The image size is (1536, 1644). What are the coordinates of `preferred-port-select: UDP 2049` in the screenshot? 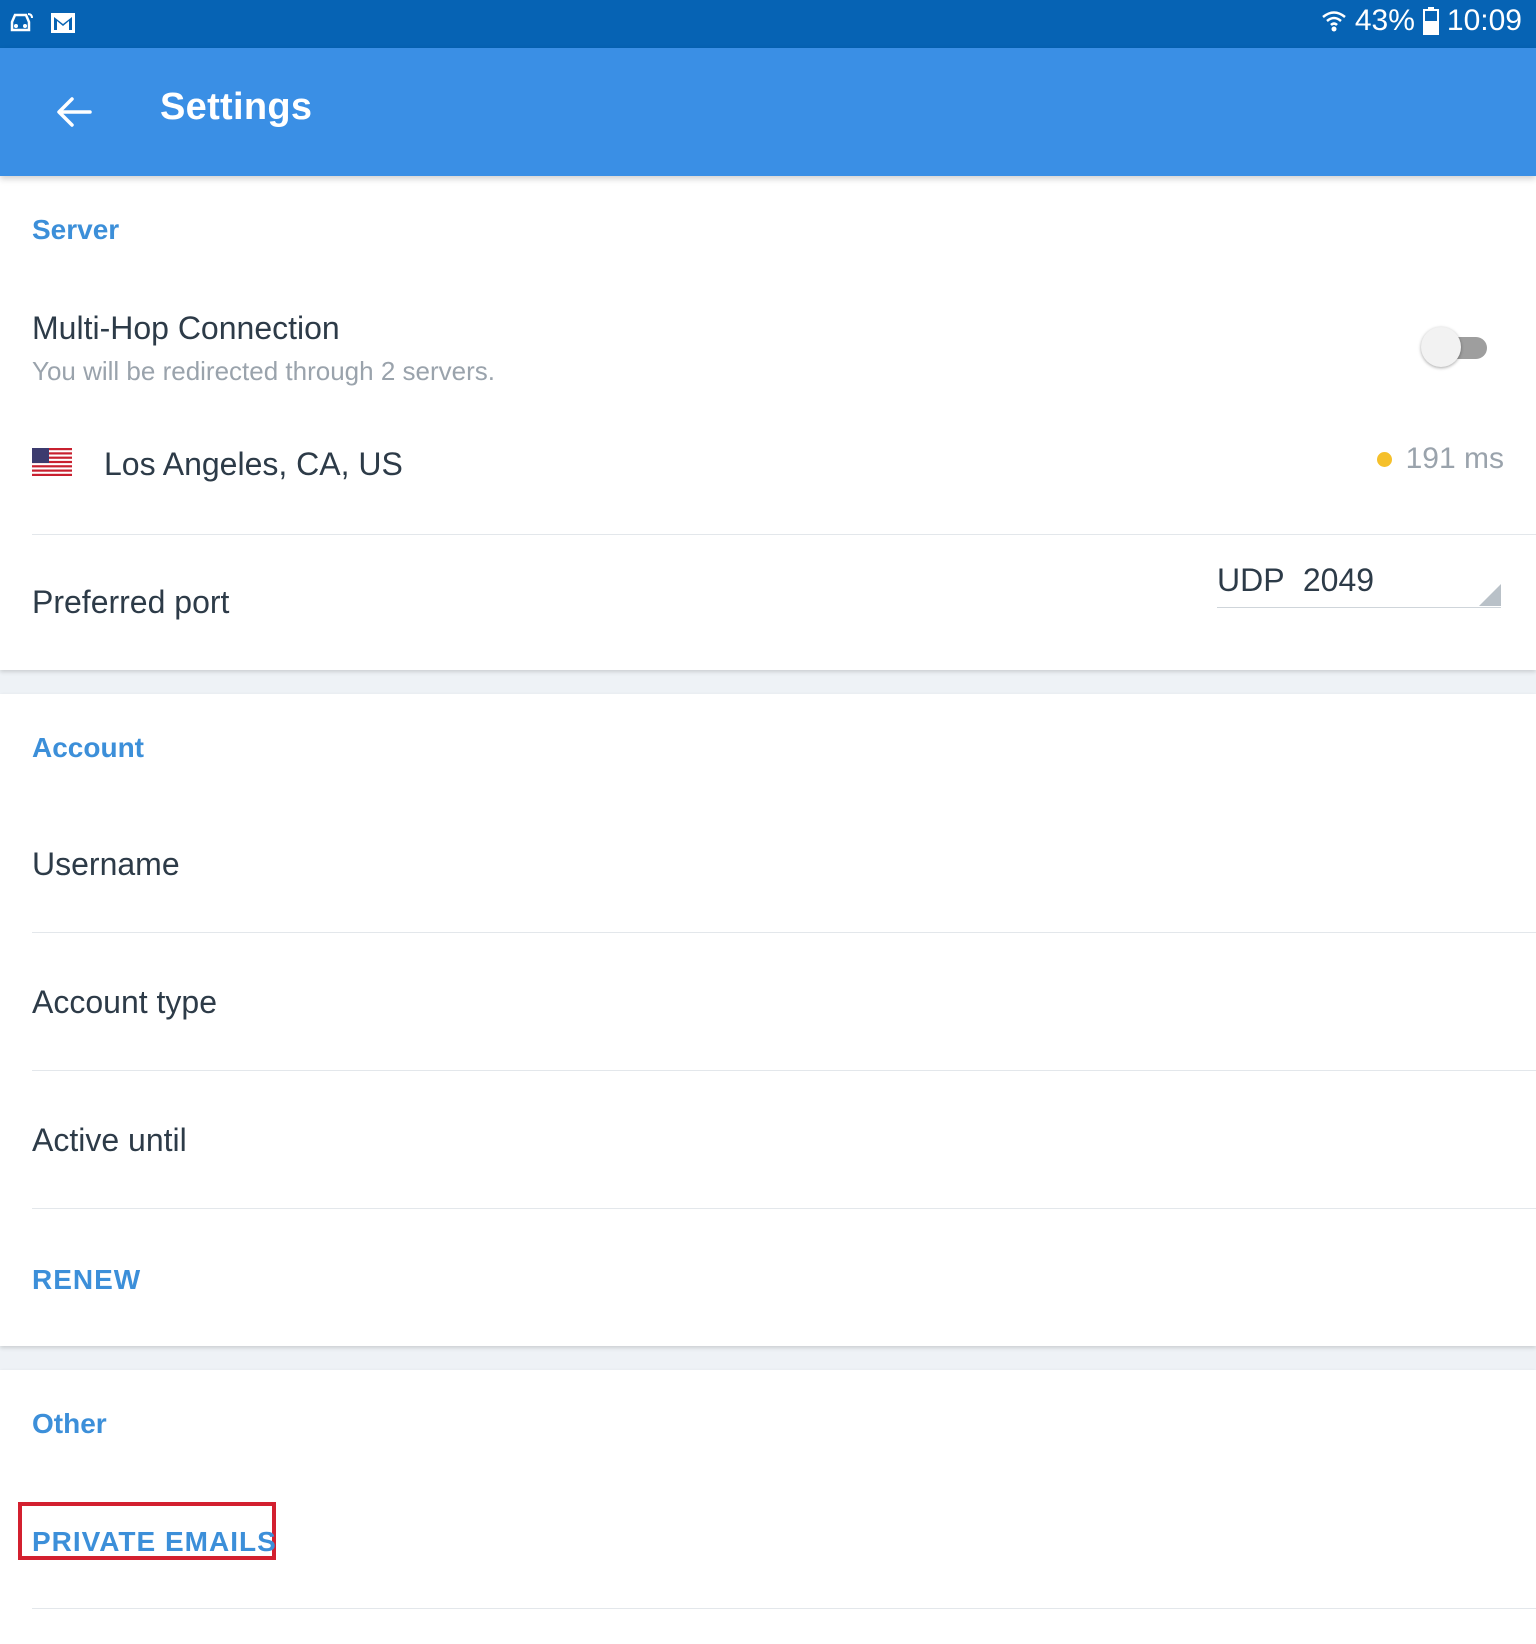 It's located at (1359, 583).